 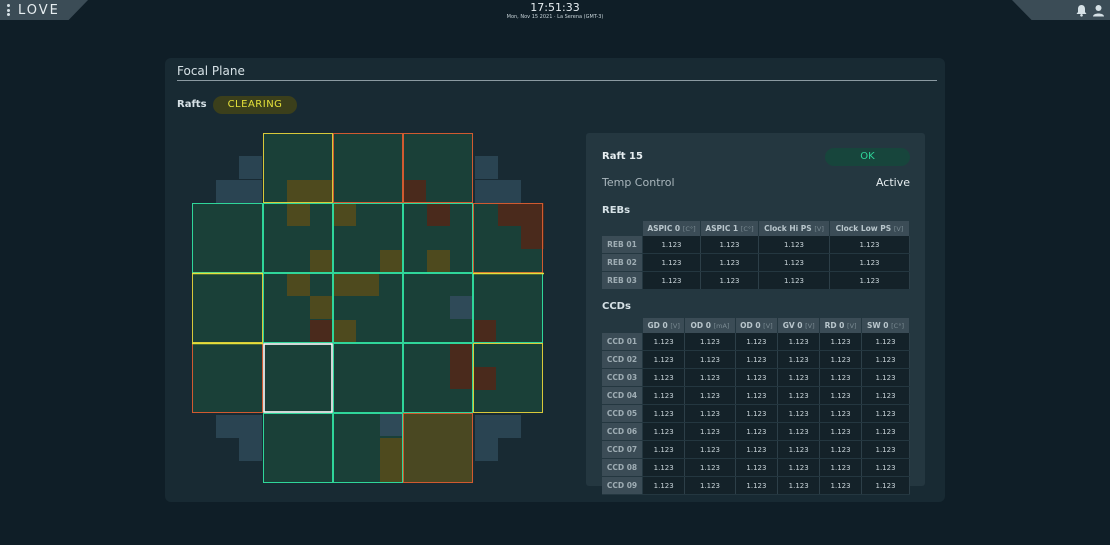 I want to click on table-row: CCD 04 1.123 1.123 1.123 1.123 1.123 1.123, so click(x=756, y=395).